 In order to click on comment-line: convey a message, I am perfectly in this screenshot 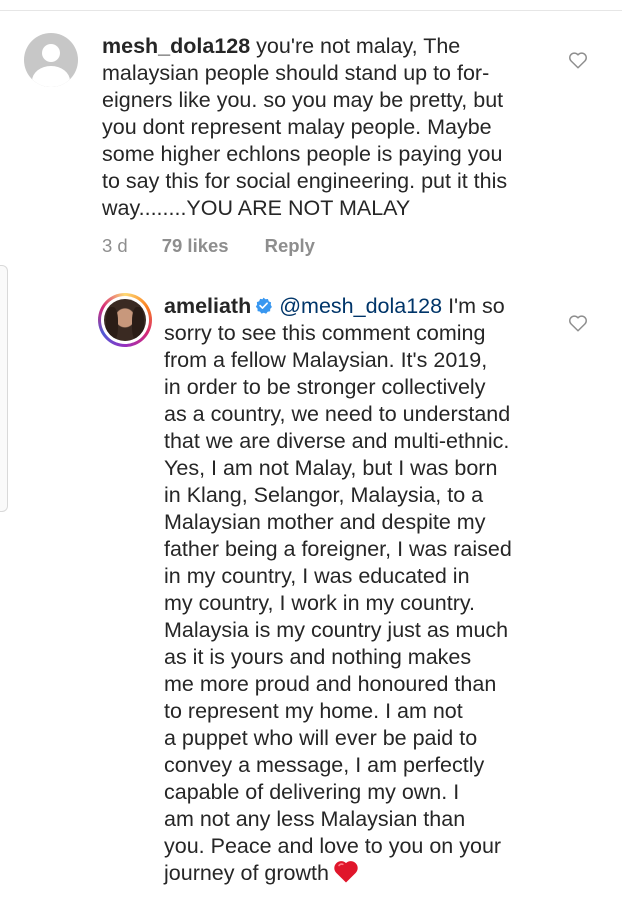, I will do `click(324, 765)`.